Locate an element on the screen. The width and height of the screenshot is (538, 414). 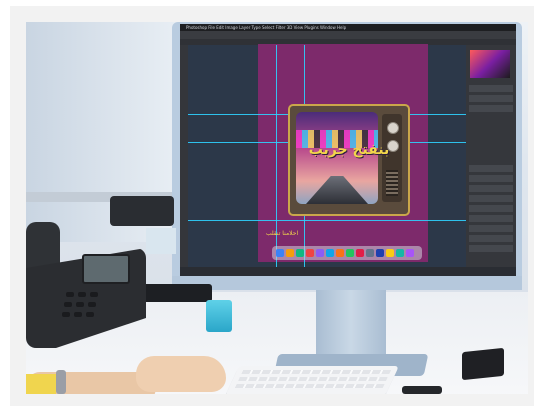
tv-knob-icon is located at coordinates (393, 128).